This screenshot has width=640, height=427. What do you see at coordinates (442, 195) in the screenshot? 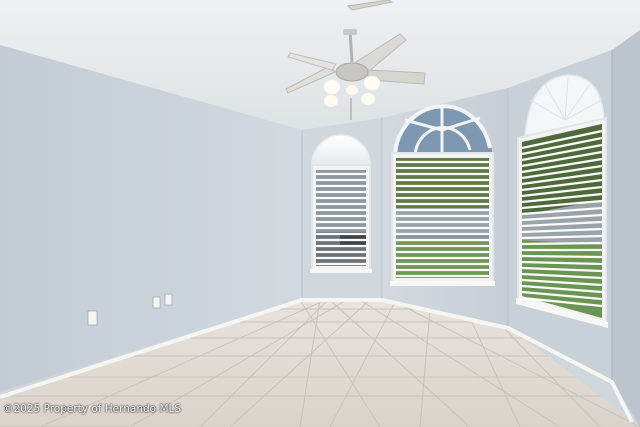
I see `window-center` at bounding box center [442, 195].